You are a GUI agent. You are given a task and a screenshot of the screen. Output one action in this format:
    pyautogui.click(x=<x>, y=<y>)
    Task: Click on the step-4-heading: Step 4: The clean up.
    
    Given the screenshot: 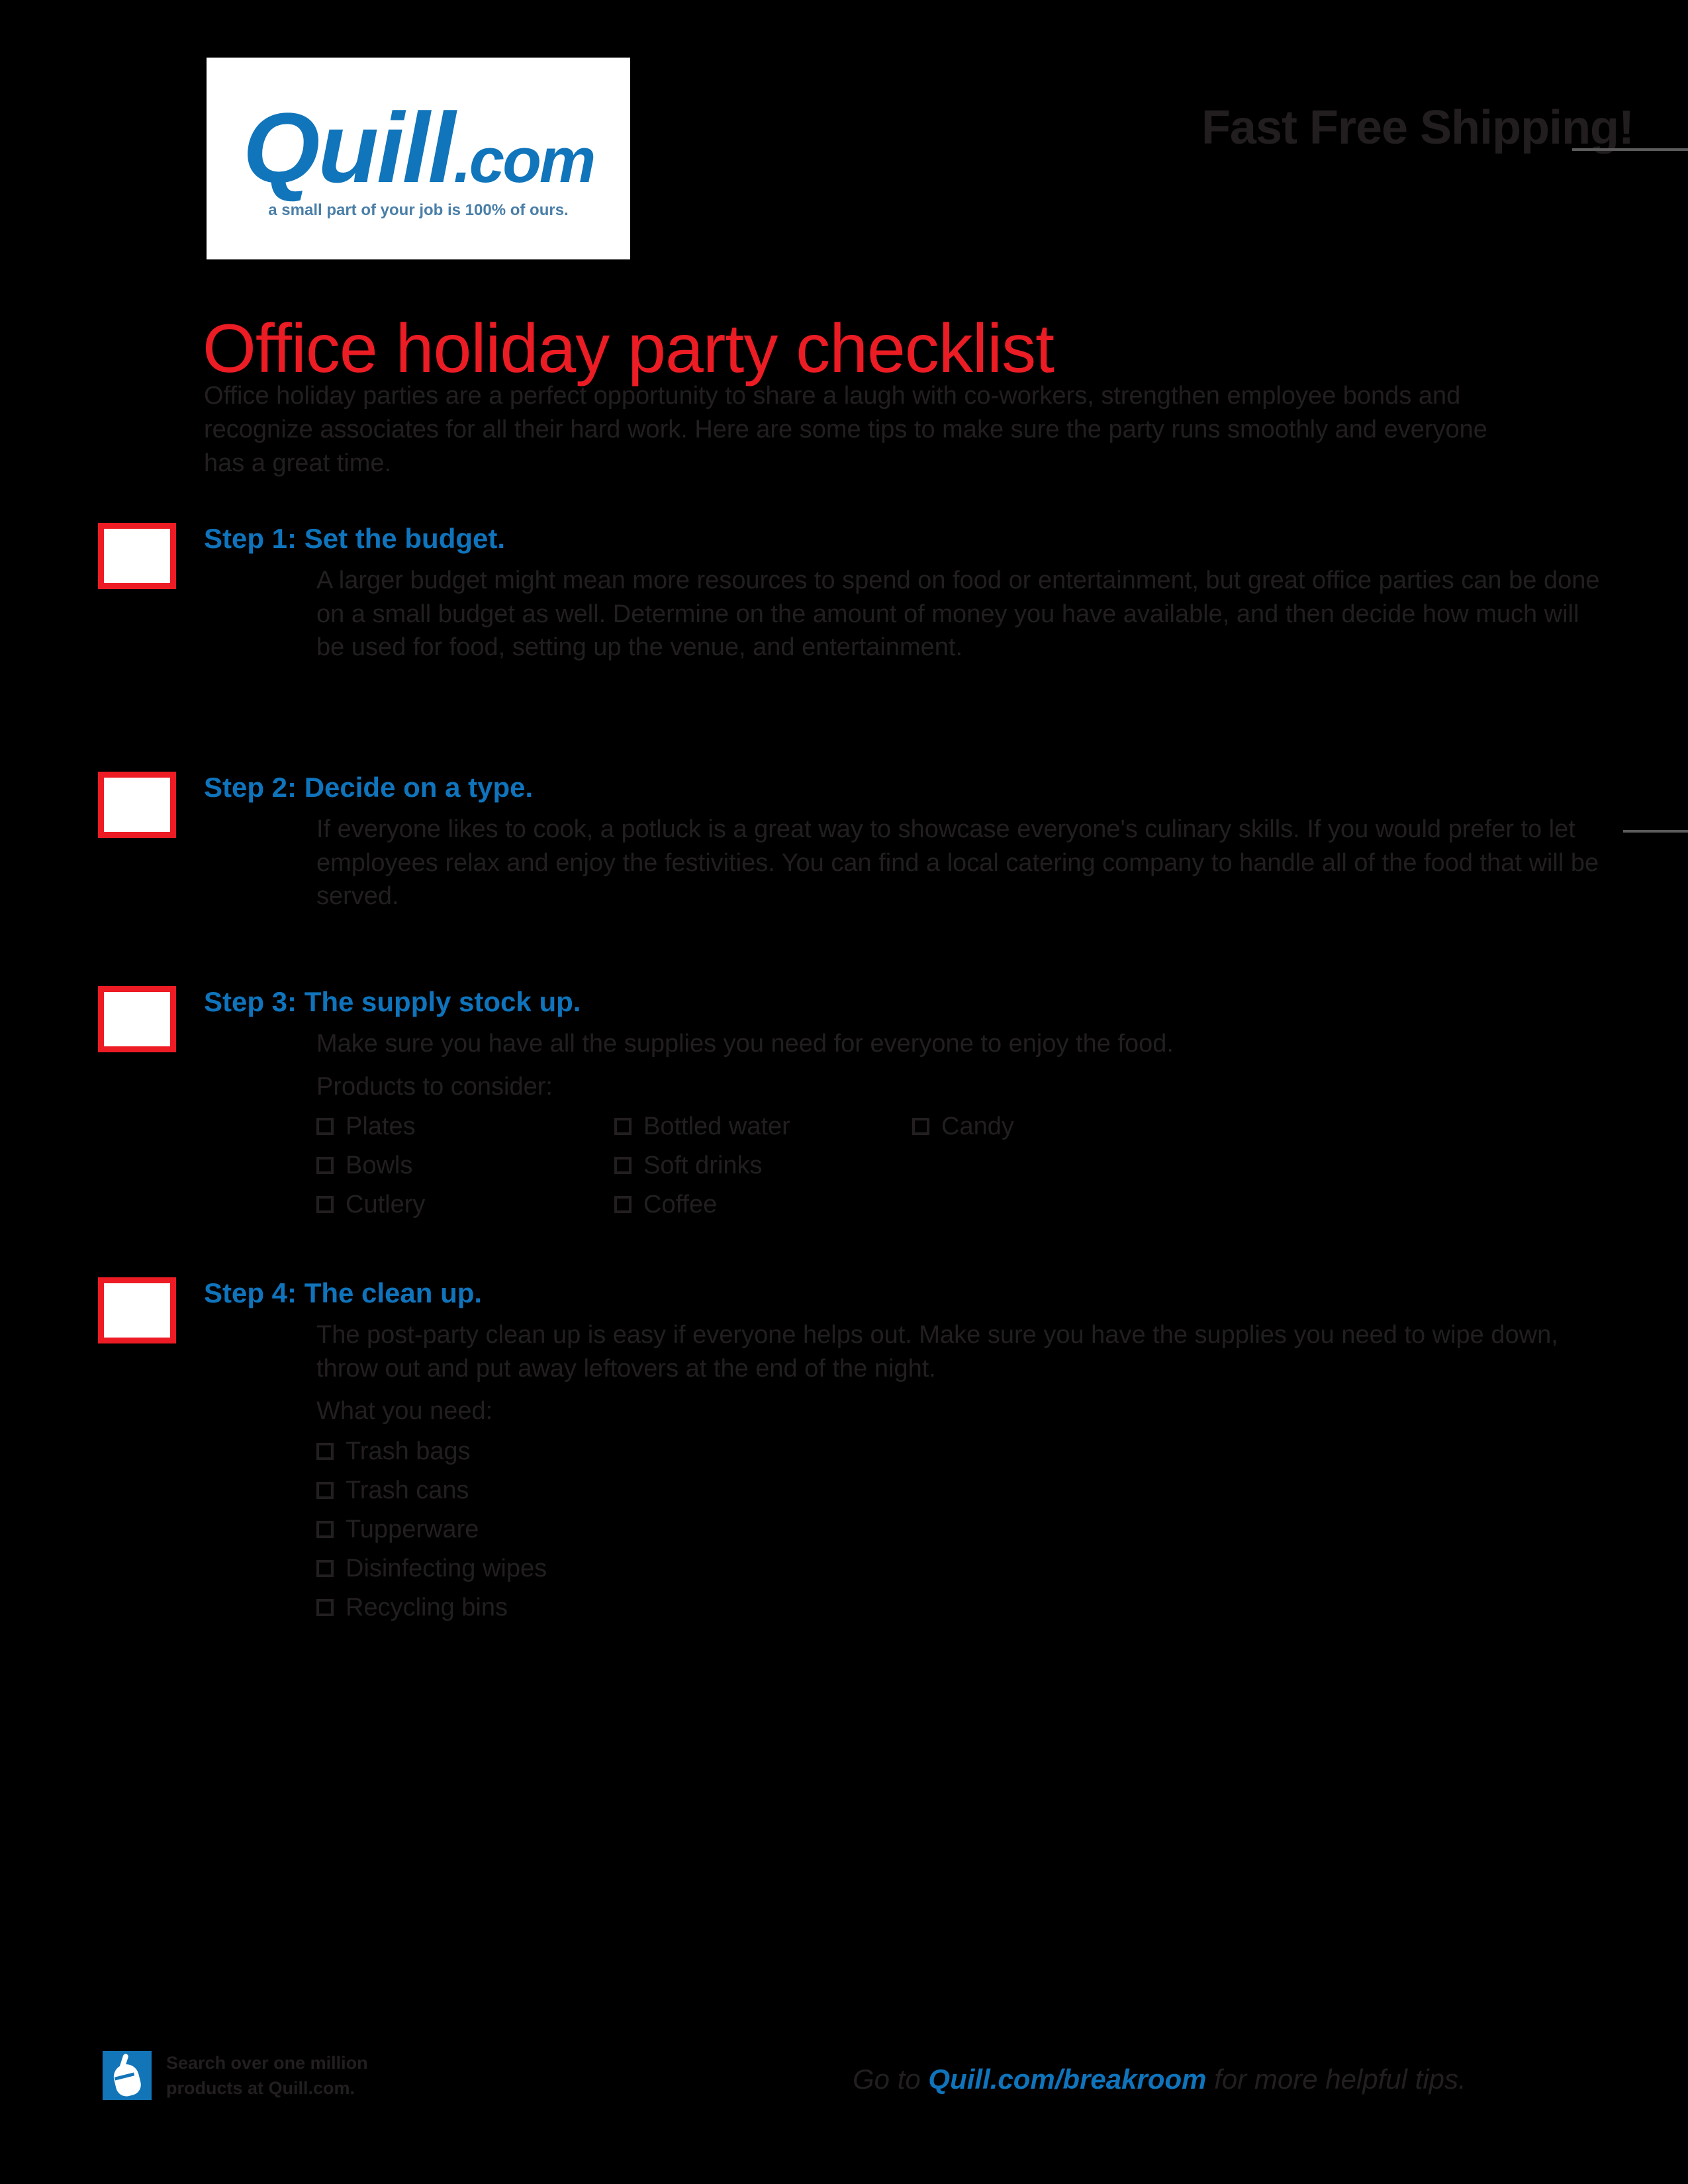 What is the action you would take?
    pyautogui.click(x=343, y=1292)
    